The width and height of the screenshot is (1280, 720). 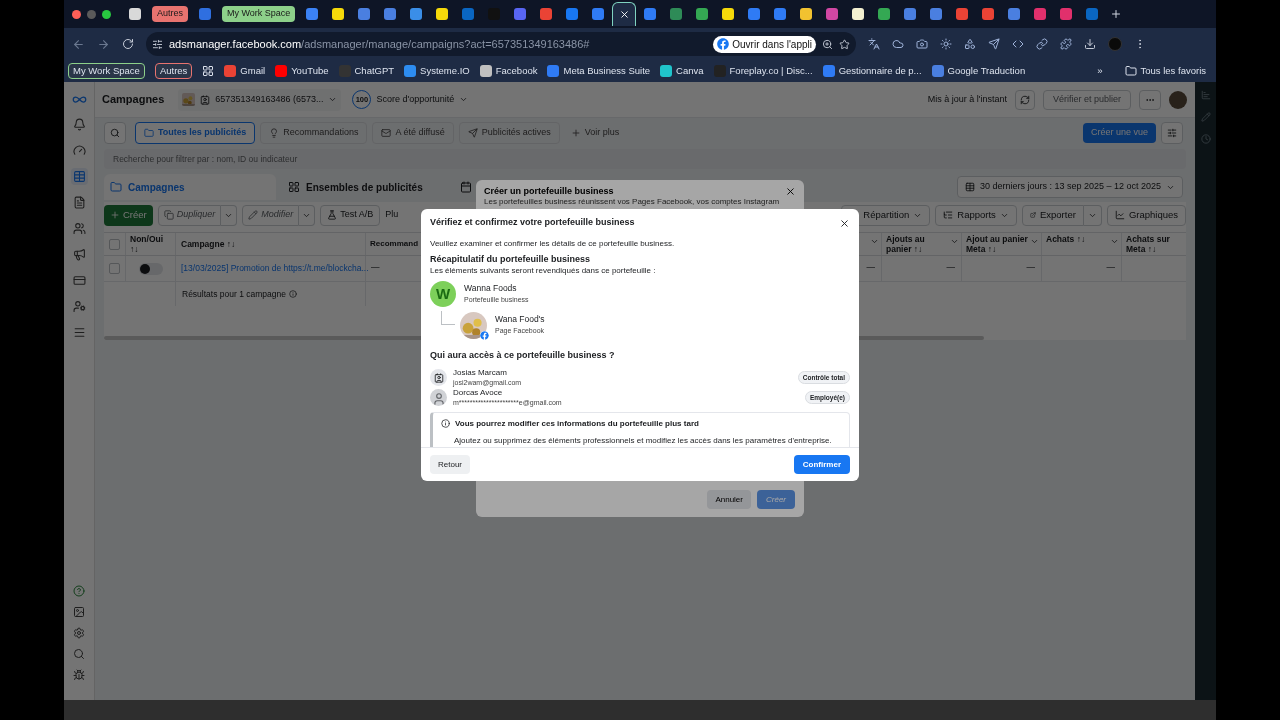 I want to click on tab-group-chip: Autres, so click(x=170, y=14).